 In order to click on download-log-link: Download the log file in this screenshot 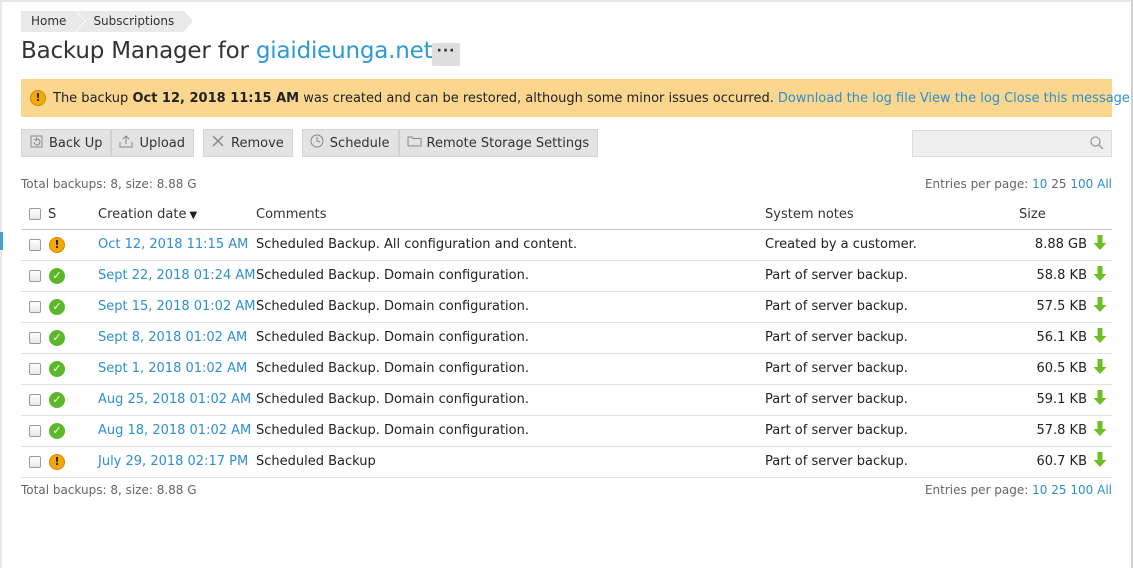, I will do `click(847, 98)`.